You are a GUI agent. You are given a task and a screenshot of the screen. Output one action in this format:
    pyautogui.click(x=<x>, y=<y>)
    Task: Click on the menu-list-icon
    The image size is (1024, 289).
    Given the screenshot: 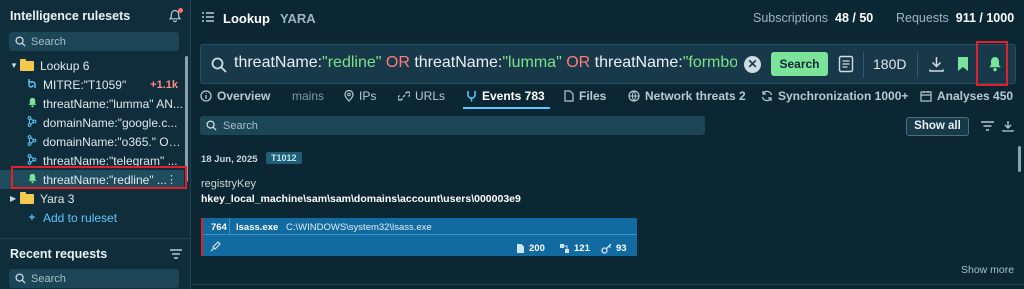 What is the action you would take?
    pyautogui.click(x=208, y=17)
    